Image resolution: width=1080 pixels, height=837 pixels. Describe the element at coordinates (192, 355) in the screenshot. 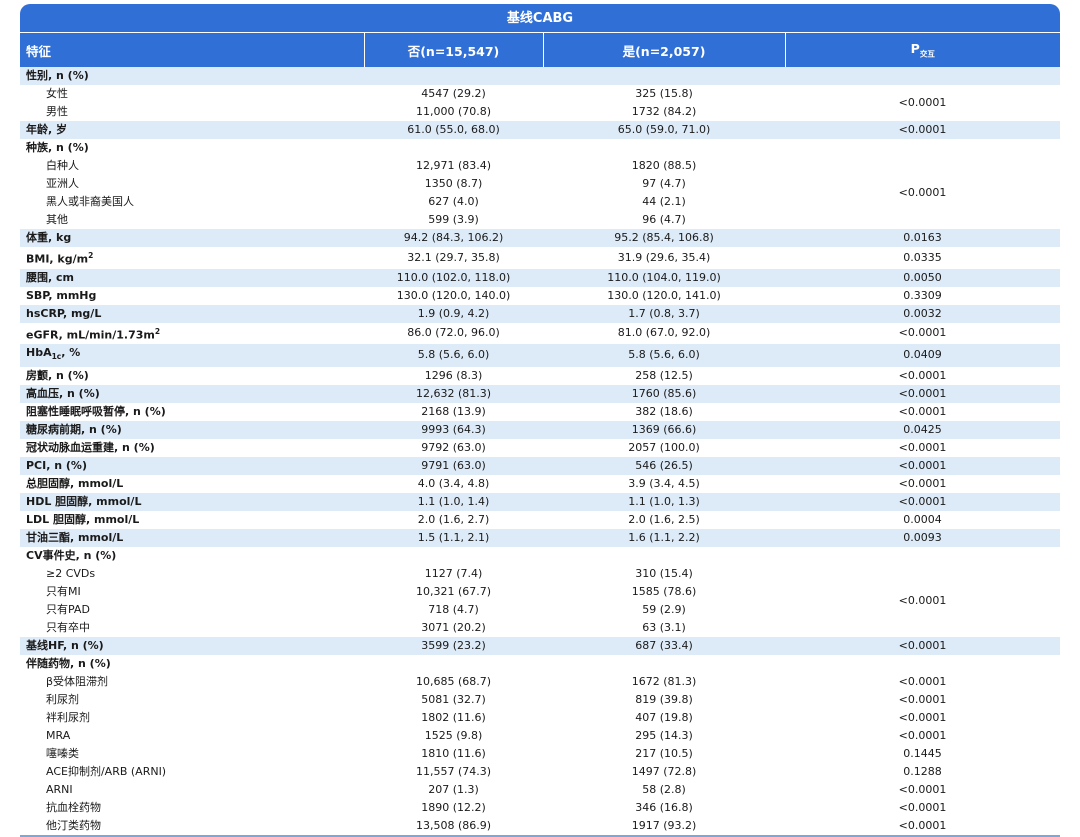

I see `row-label: HbA1c, %` at that location.